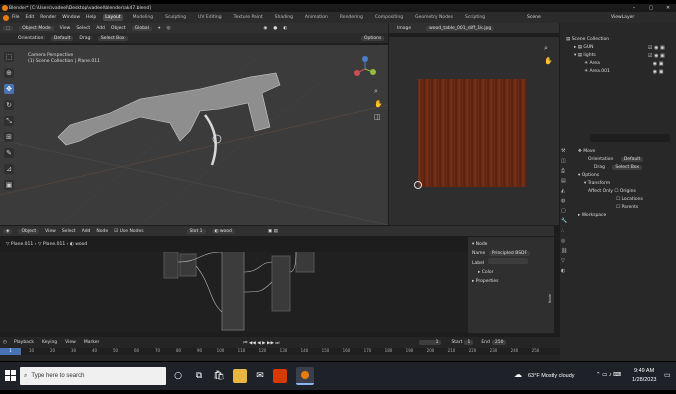  I want to click on select-box-icon: ⬚, so click(9, 57).